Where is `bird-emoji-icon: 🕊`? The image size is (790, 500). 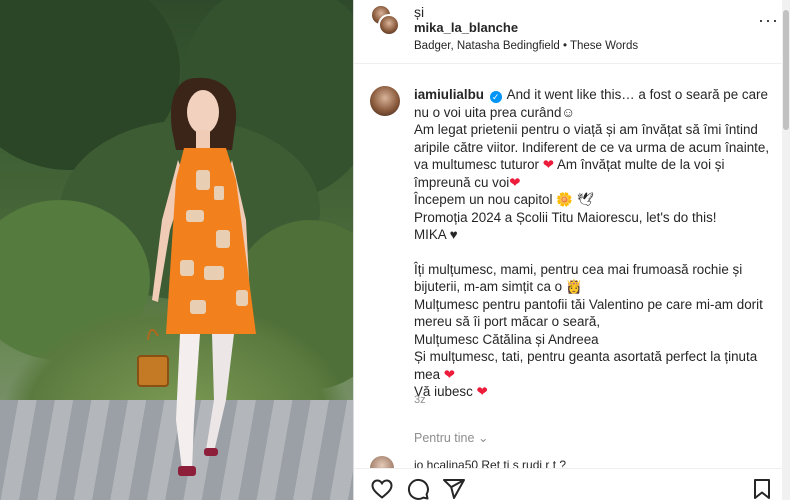 bird-emoji-icon: 🕊 is located at coordinates (585, 199).